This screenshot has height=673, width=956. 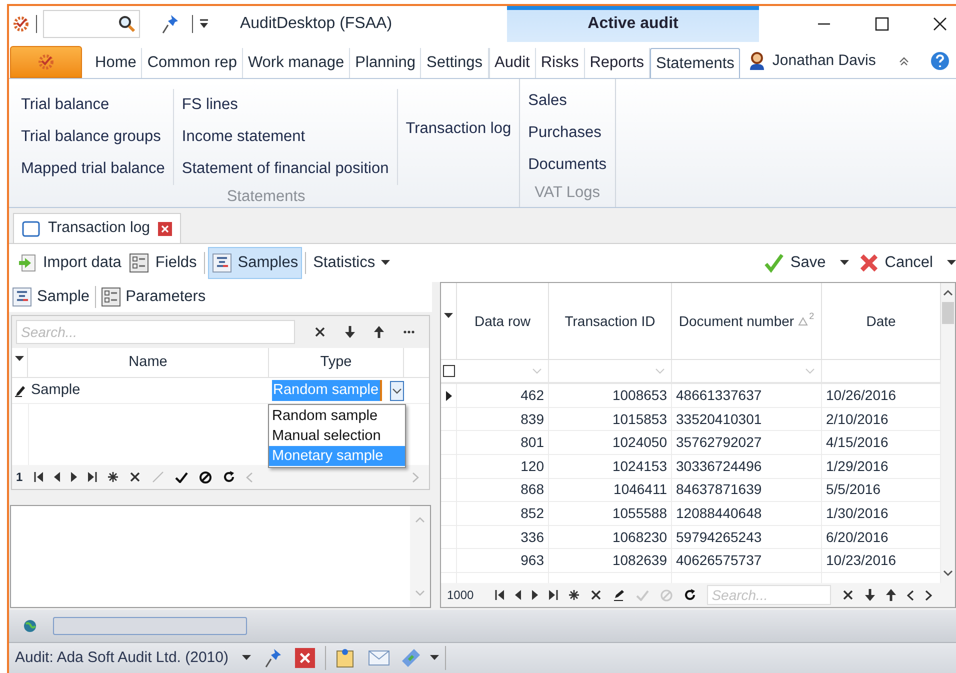 What do you see at coordinates (153, 297) in the screenshot?
I see `panel-tab: Parameters` at bounding box center [153, 297].